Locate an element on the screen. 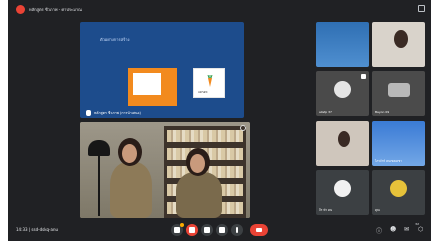 This screenshot has height=241, width=431. camera-off-icon is located at coordinates (192, 230).